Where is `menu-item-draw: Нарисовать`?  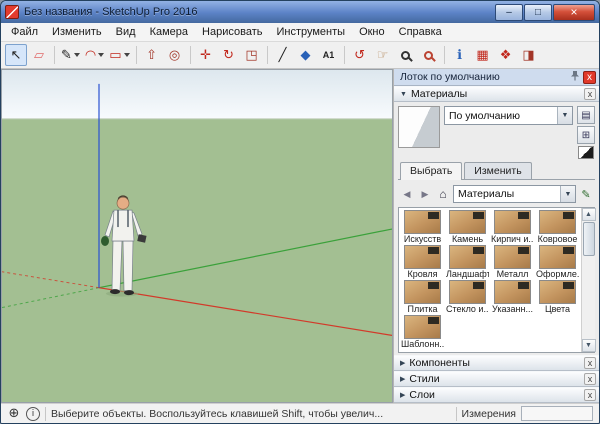
menu-item-draw: Нарисовать is located at coordinates (232, 32).